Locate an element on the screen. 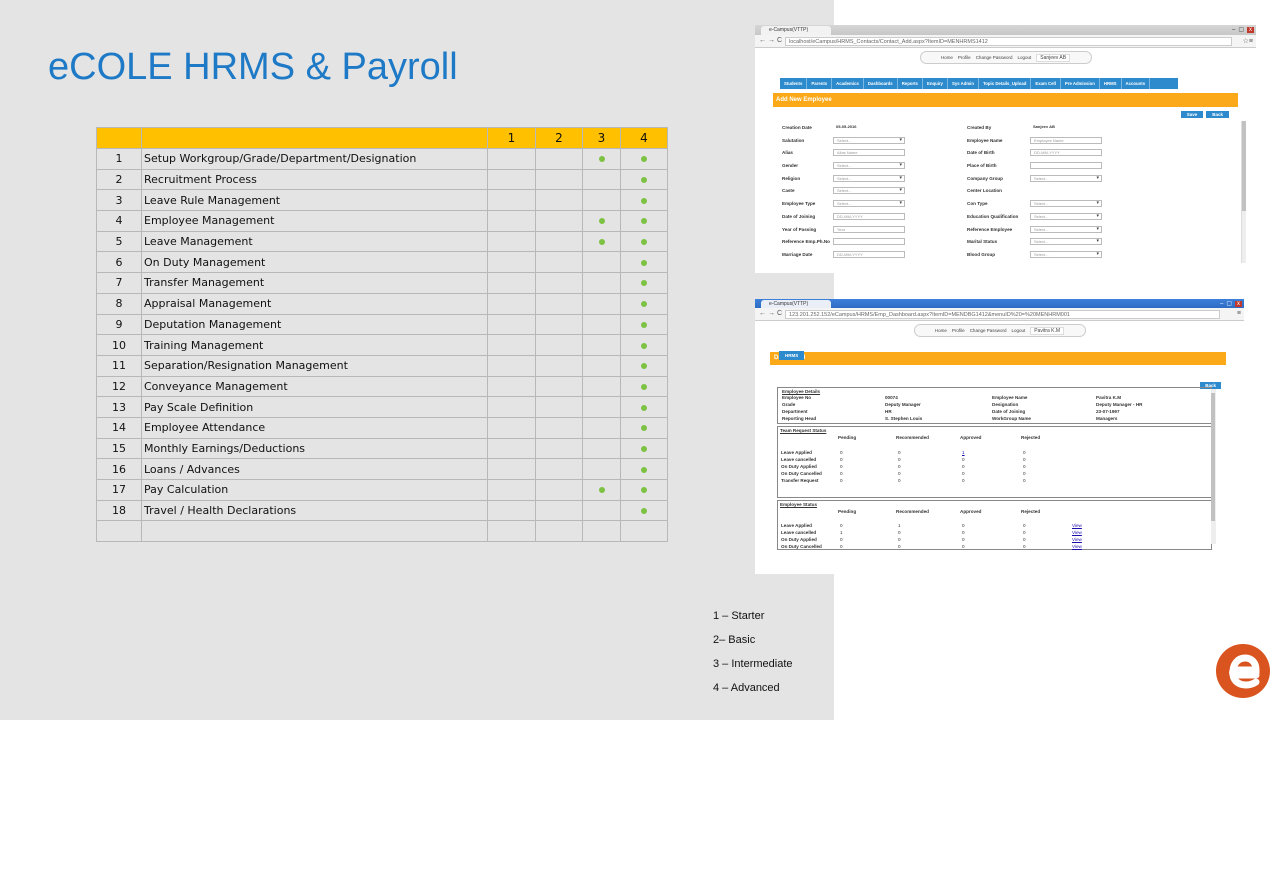 The height and width of the screenshot is (896, 1280). section-title: Add New Employee is located at coordinates (1005, 100).